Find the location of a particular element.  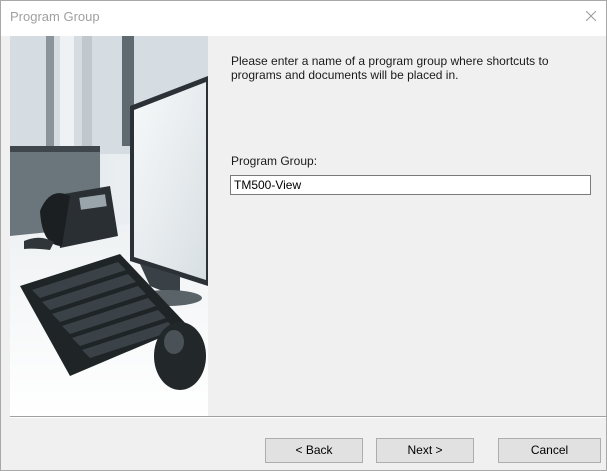

window-title: Program Group is located at coordinates (55, 16).